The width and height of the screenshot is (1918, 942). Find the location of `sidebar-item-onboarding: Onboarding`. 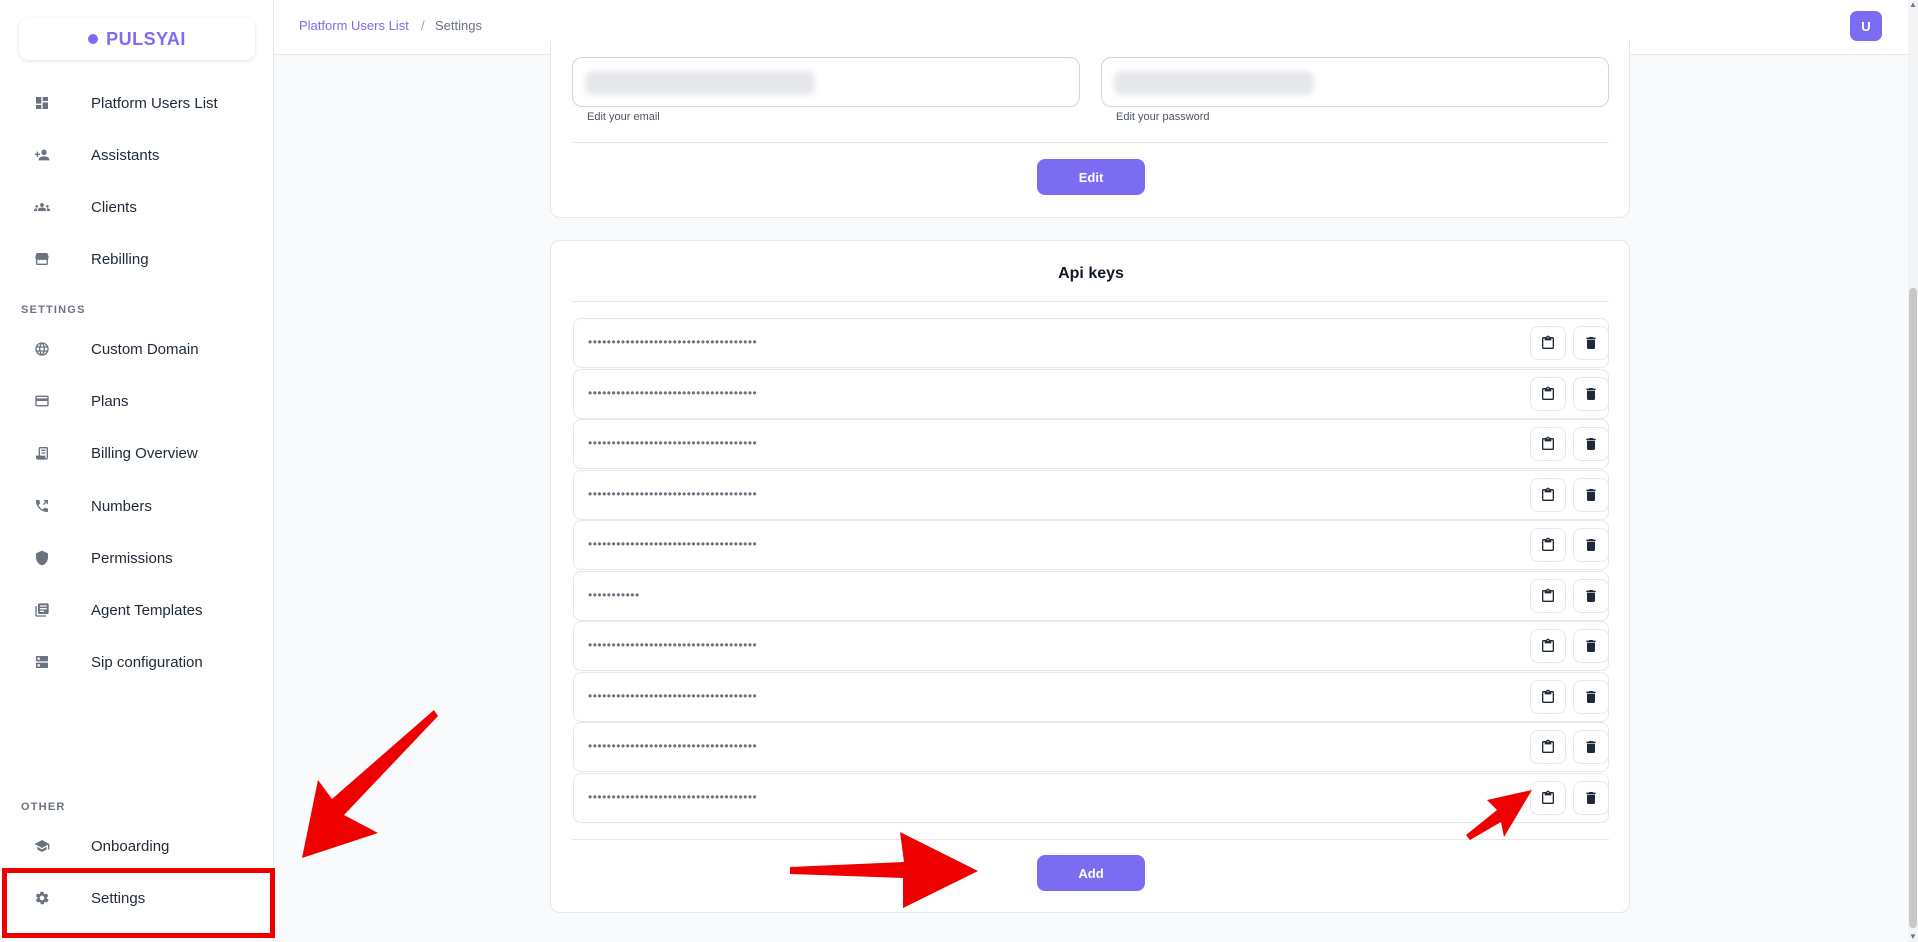

sidebar-item-onboarding: Onboarding is located at coordinates (137, 846).